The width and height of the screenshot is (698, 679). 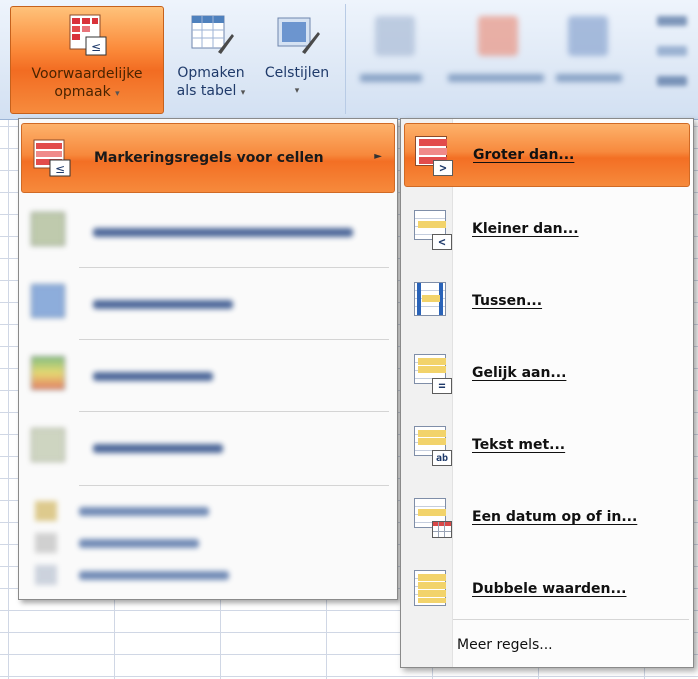 What do you see at coordinates (297, 73) in the screenshot?
I see `cell-styles-label: Celstijlen` at bounding box center [297, 73].